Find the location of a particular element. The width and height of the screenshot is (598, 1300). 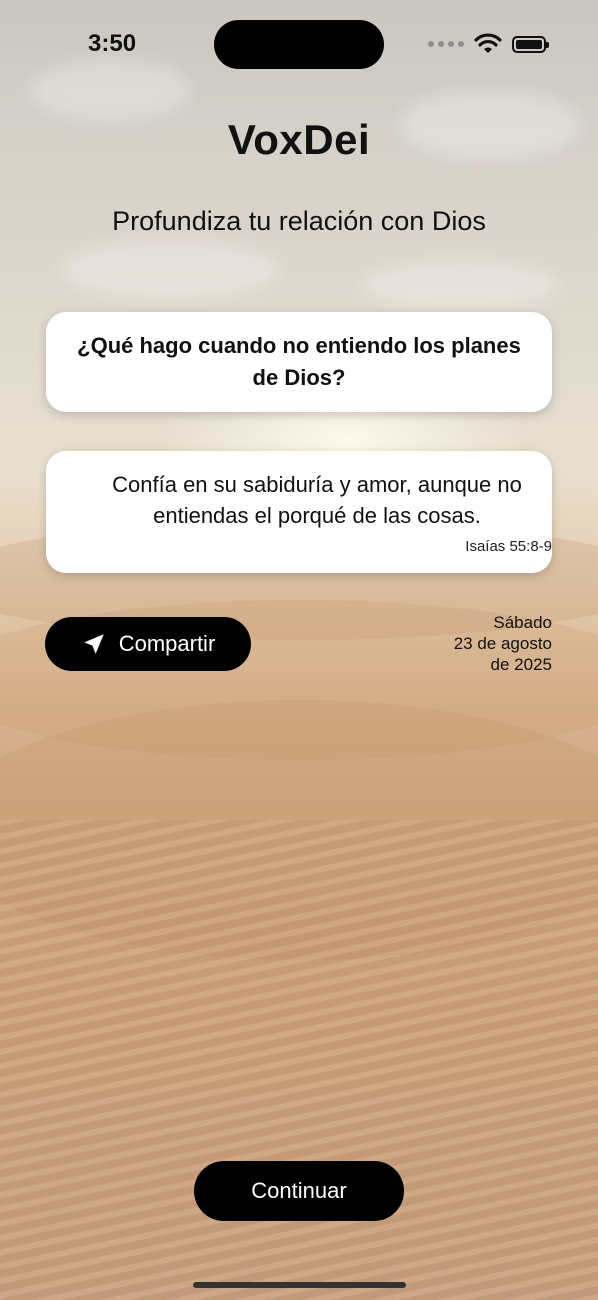

verse-reference: Isaías 55:8-9 is located at coordinates (508, 546).